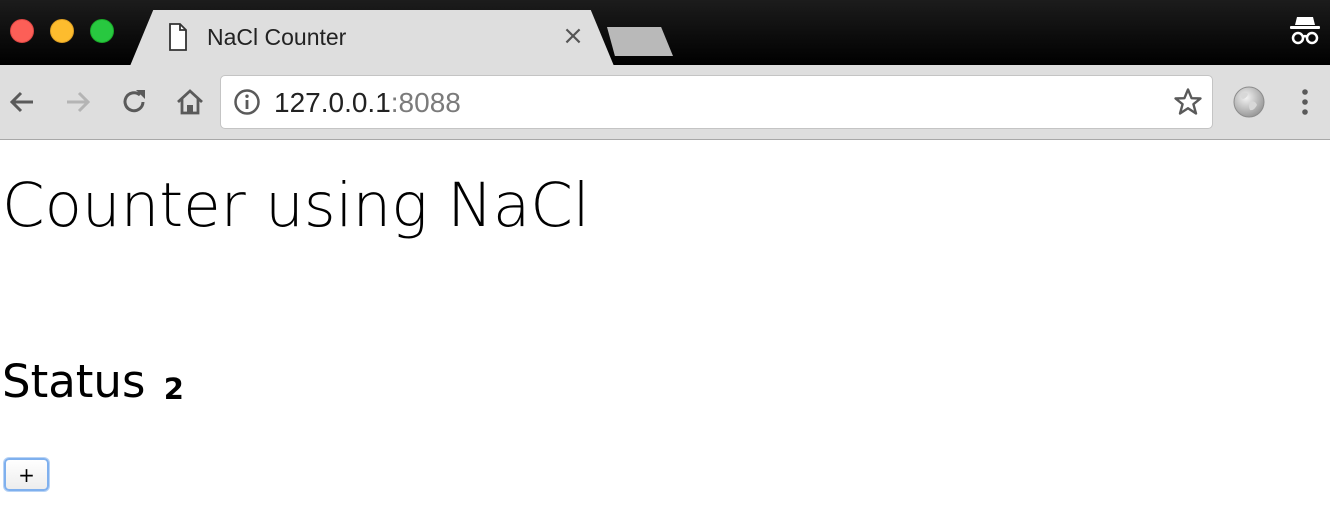 Image resolution: width=1330 pixels, height=510 pixels. Describe the element at coordinates (22, 31) in the screenshot. I see `window-close-button` at that location.